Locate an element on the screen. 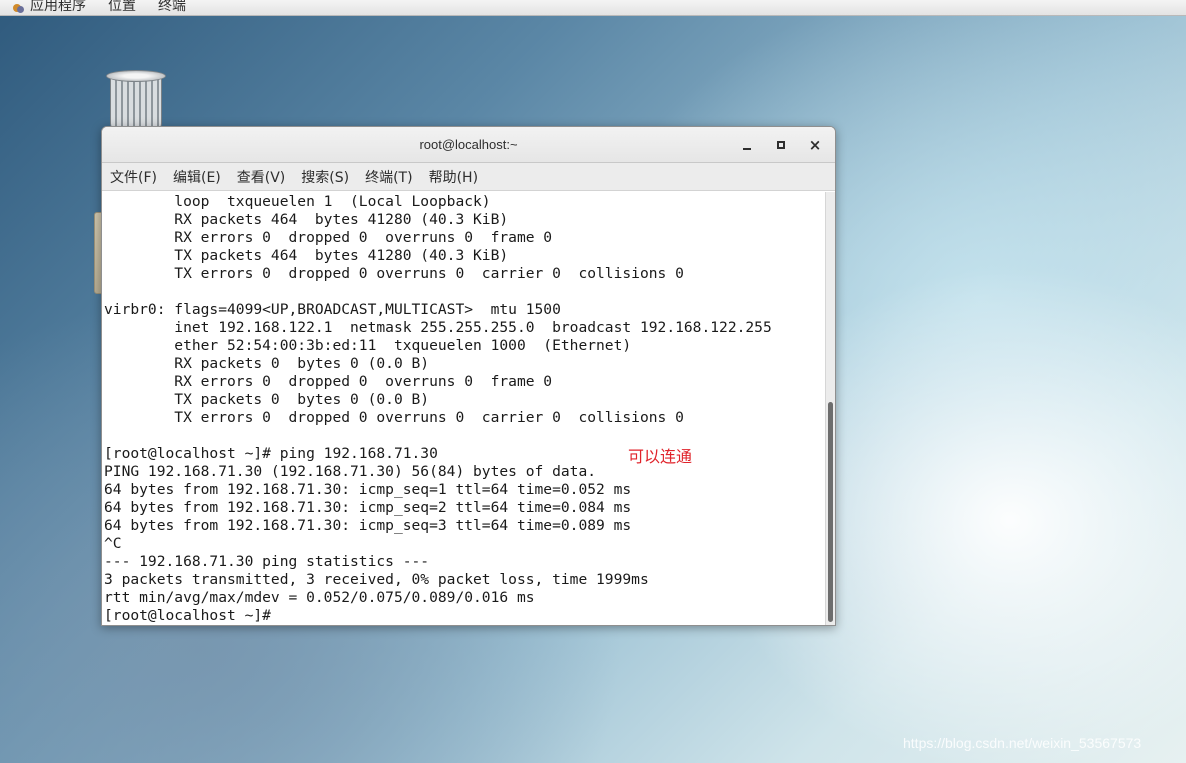 The image size is (1186, 763). applications-icon is located at coordinates (18, 8).